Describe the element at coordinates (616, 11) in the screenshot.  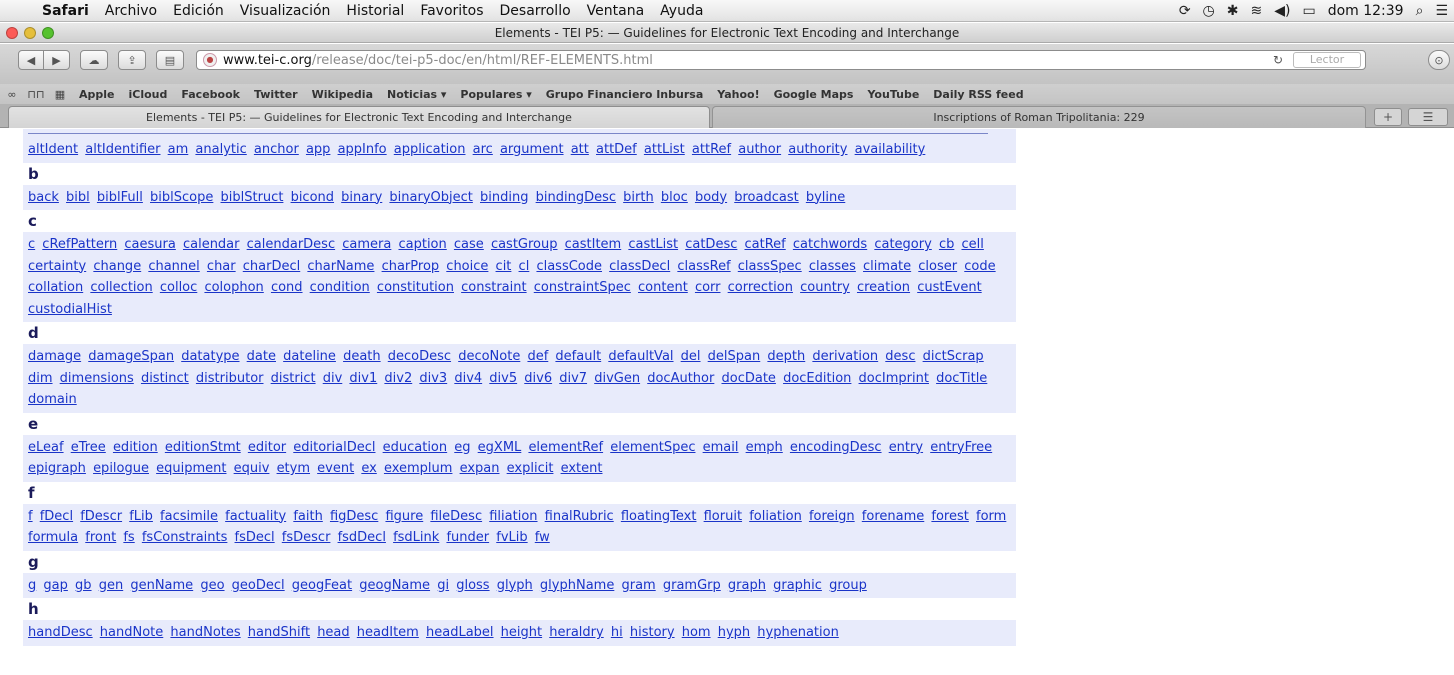
I see `menu-ventana: Ventana` at that location.